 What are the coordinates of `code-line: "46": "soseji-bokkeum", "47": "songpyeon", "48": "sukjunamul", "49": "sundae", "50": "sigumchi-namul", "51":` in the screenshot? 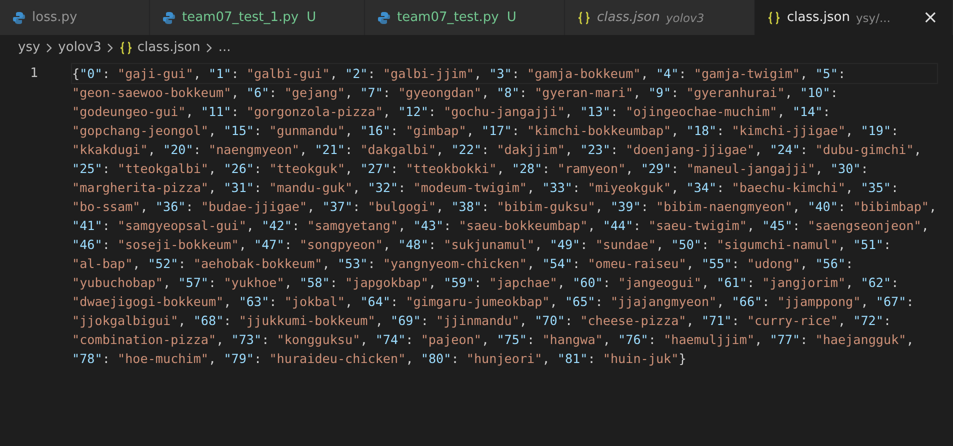 It's located at (482, 245).